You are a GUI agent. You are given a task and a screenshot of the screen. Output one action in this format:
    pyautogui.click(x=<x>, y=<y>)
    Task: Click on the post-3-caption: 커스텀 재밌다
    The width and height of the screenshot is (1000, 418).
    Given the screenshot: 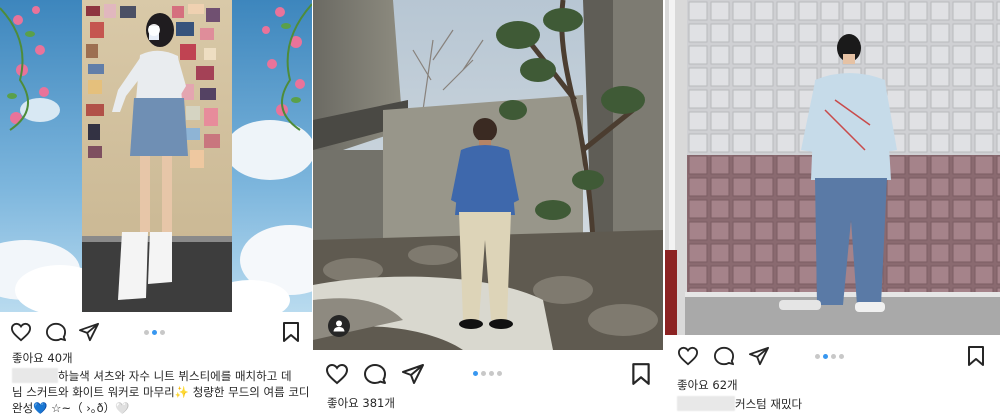 What is the action you would take?
    pyautogui.click(x=832, y=404)
    